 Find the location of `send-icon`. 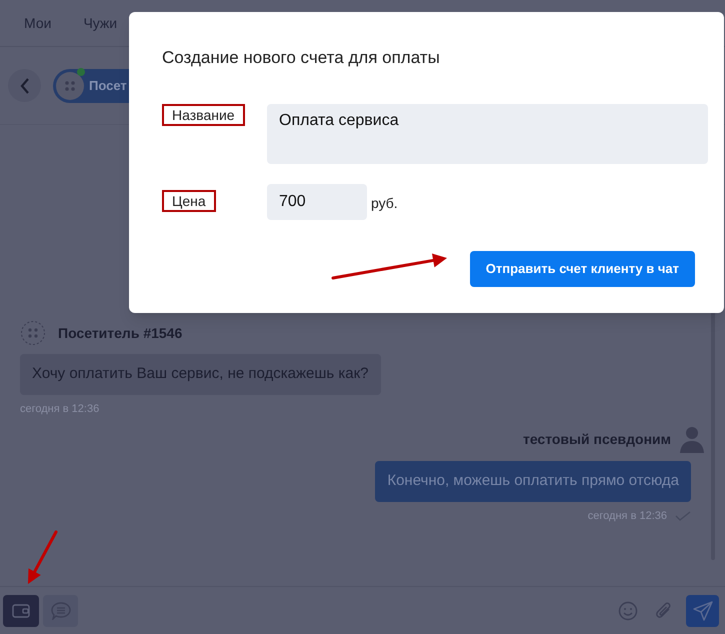

send-icon is located at coordinates (702, 610).